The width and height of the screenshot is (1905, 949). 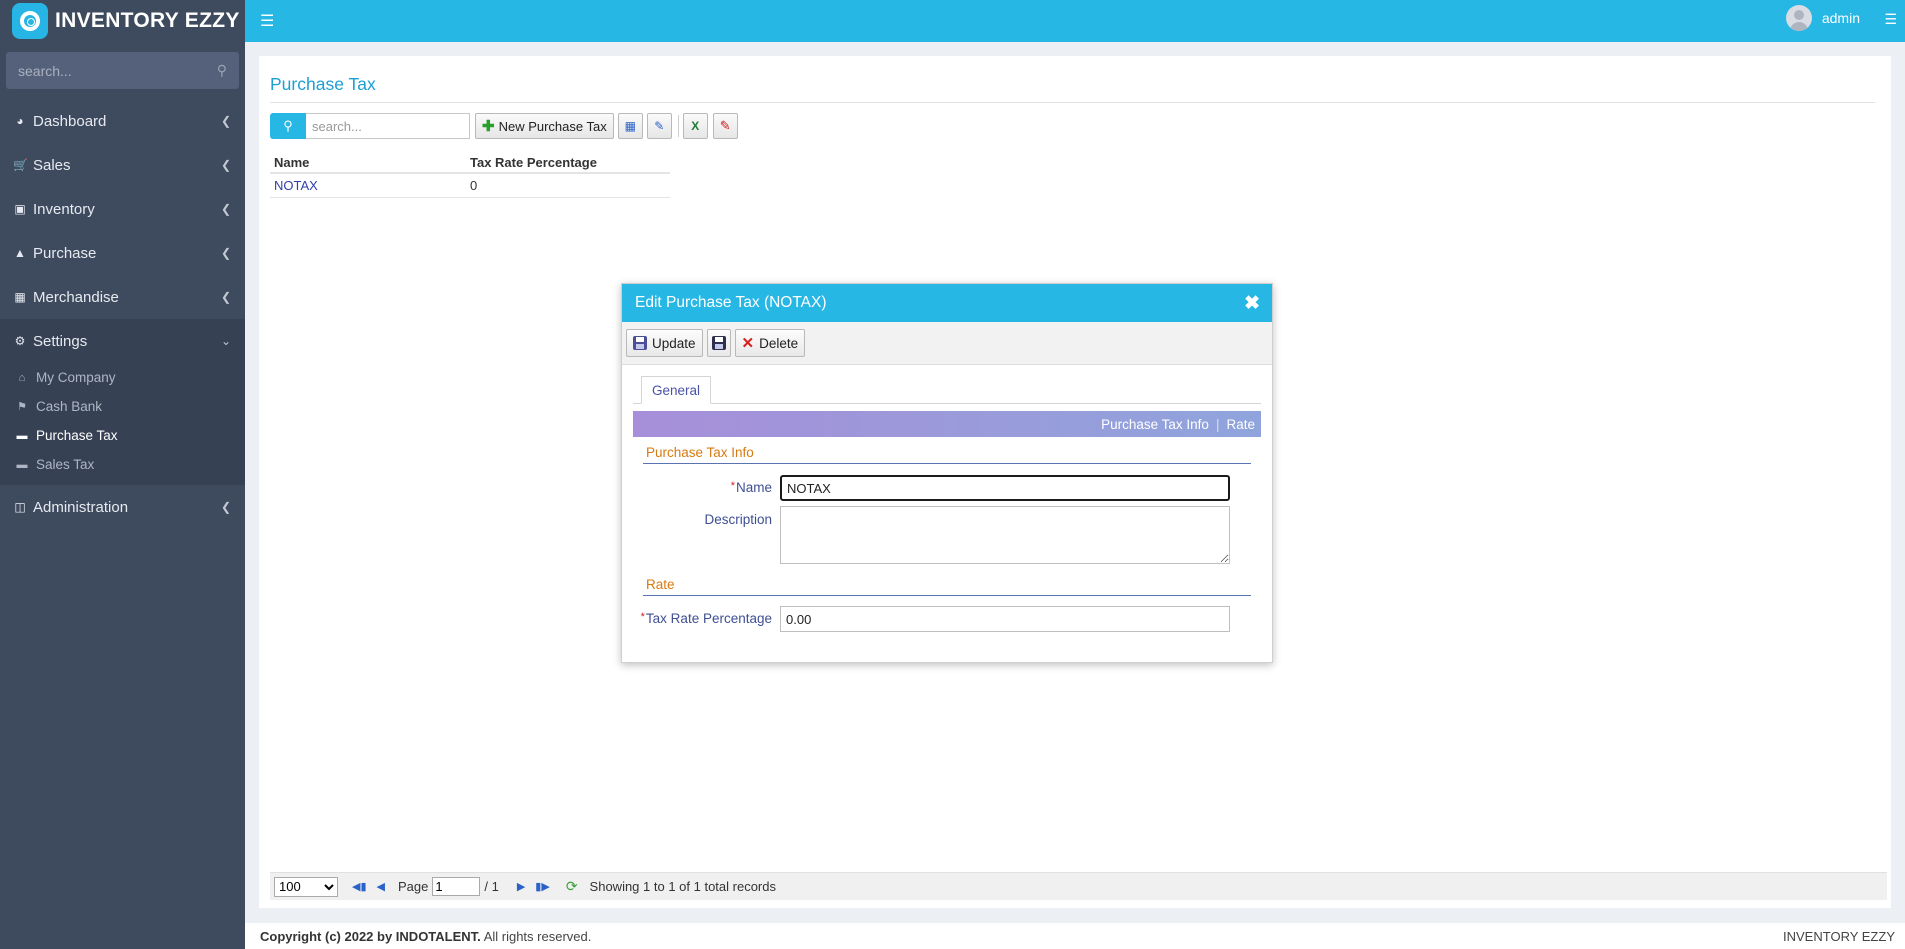 What do you see at coordinates (76, 377) in the screenshot?
I see `sidebar-subitem-label: My Company` at bounding box center [76, 377].